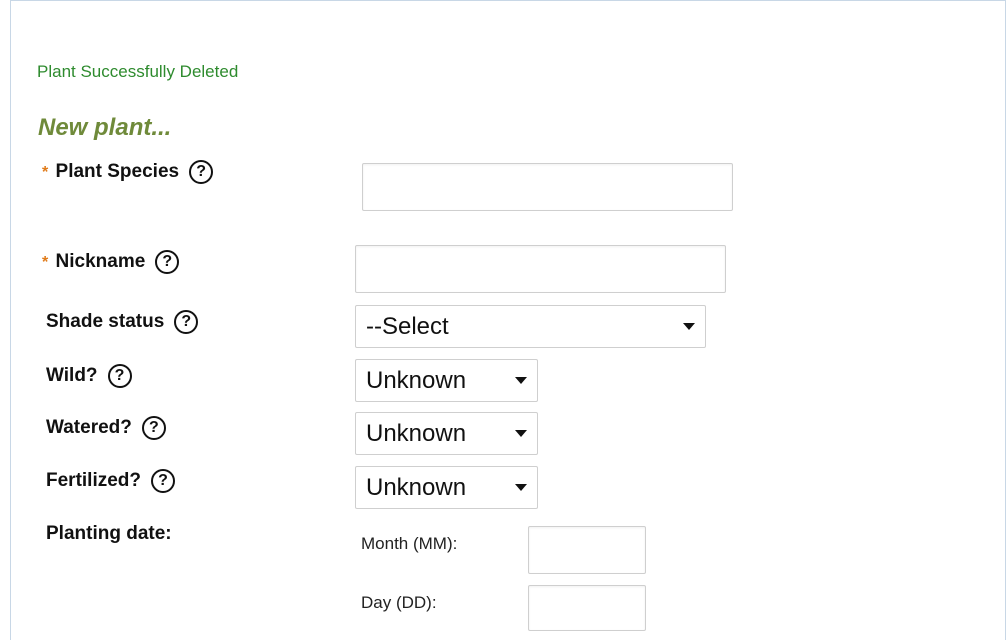  Describe the element at coordinates (547, 187) in the screenshot. I see `species-input` at that location.